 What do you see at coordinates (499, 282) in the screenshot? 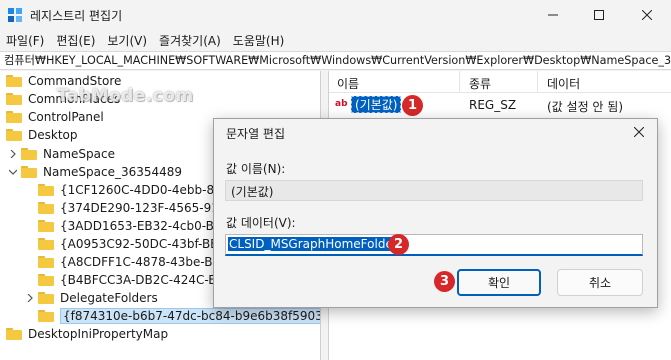
I see `ok-button: 확인` at bounding box center [499, 282].